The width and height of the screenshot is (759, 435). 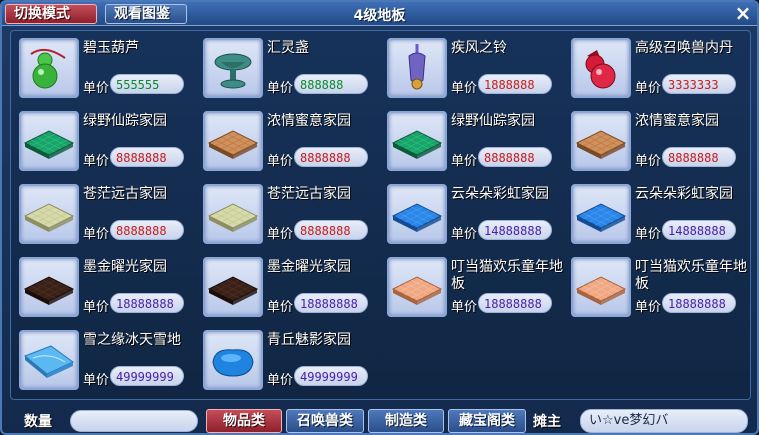 What do you see at coordinates (309, 340) in the screenshot?
I see `item-name: 青丘魅影家园` at bounding box center [309, 340].